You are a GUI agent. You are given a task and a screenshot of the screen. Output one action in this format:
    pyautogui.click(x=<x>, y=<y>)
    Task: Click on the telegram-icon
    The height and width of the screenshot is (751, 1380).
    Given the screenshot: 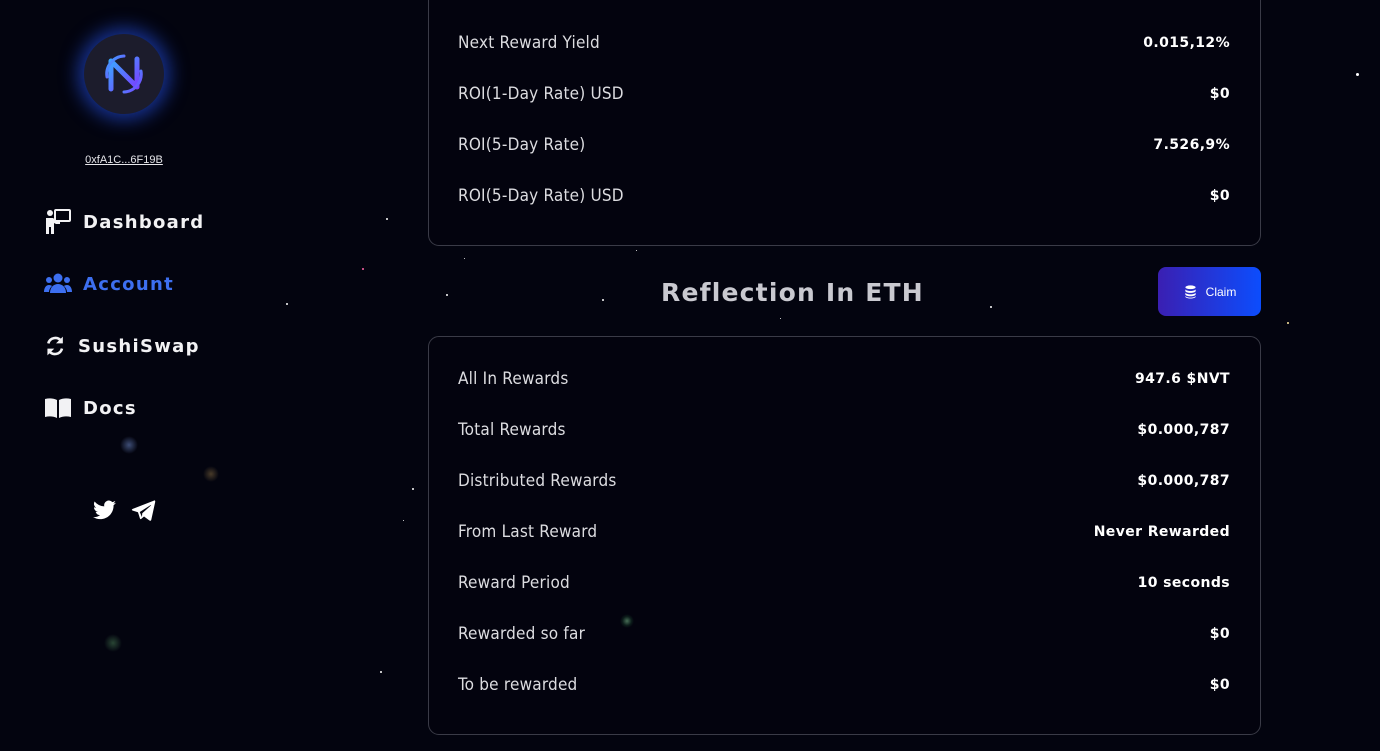 What is the action you would take?
    pyautogui.click(x=143, y=510)
    